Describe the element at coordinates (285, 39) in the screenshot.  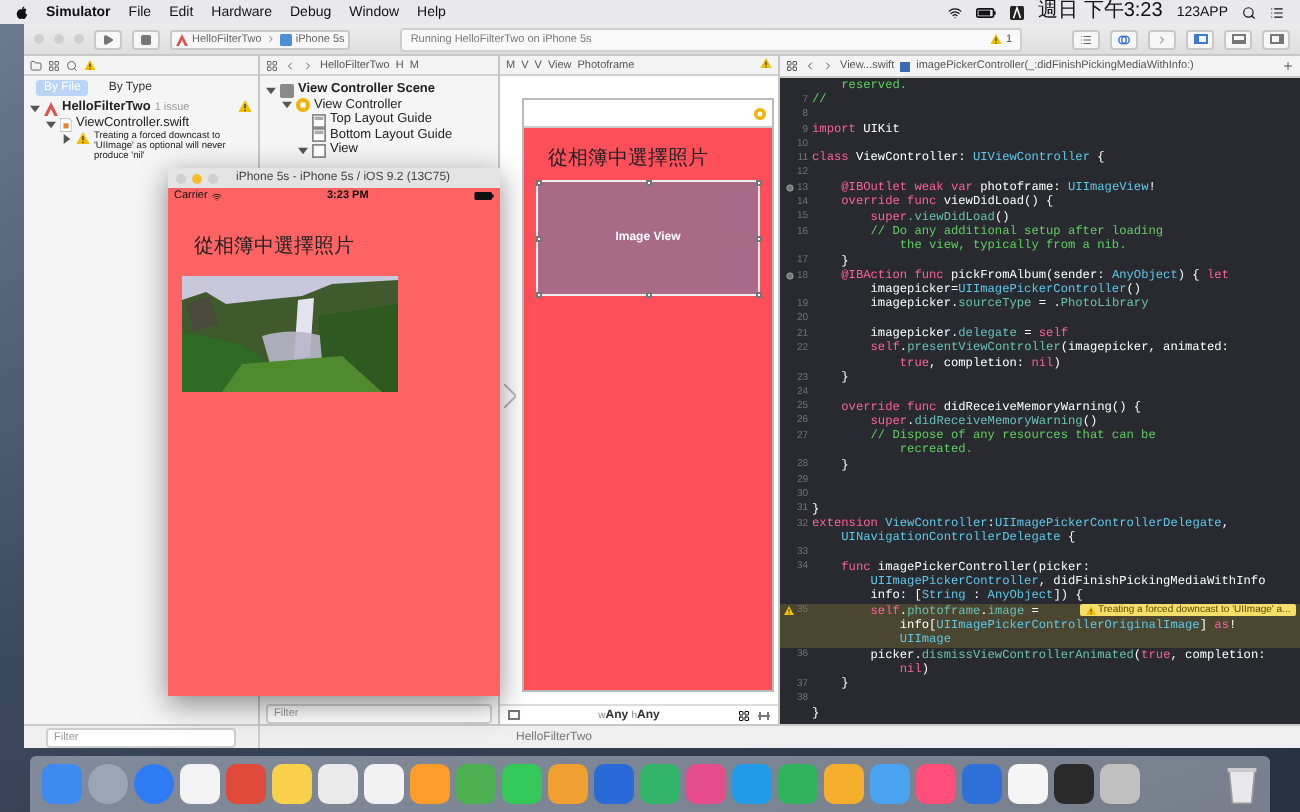
I see `device-icon` at that location.